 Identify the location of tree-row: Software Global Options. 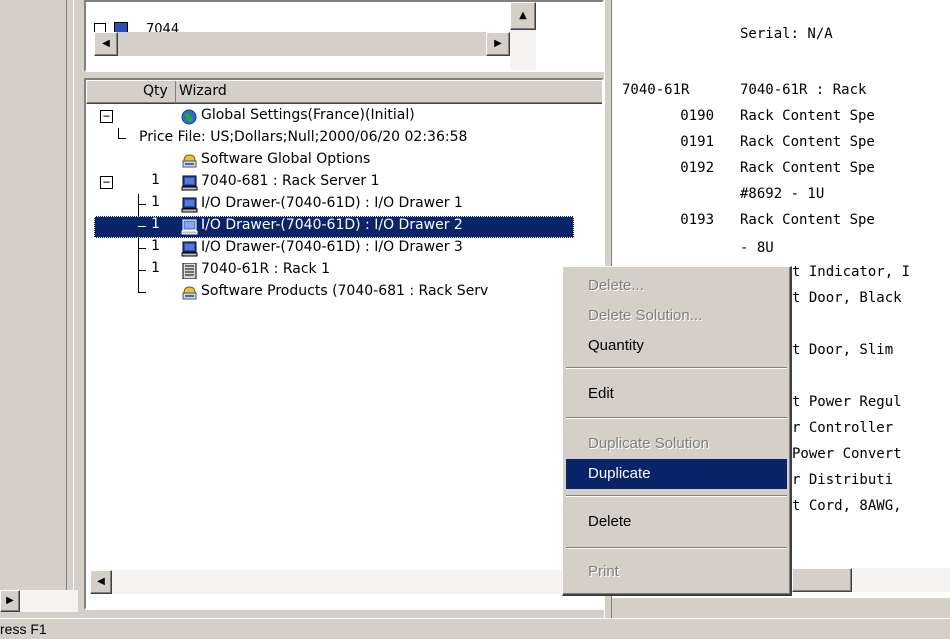
(344, 161).